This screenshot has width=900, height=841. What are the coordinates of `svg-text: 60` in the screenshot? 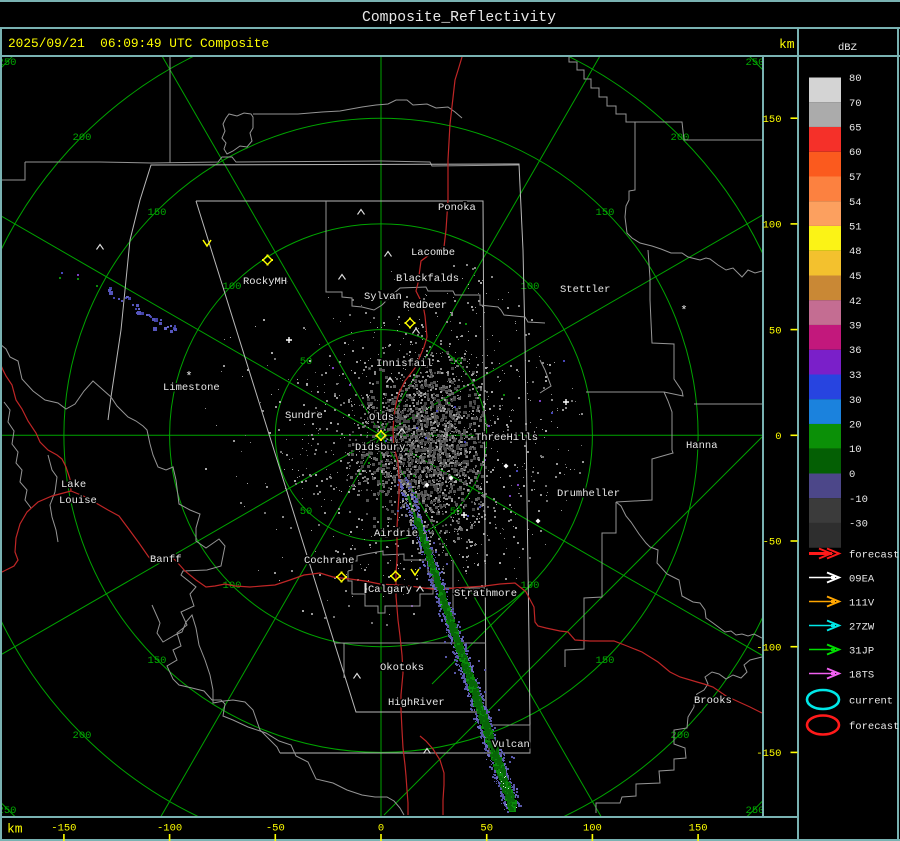 It's located at (855, 153).